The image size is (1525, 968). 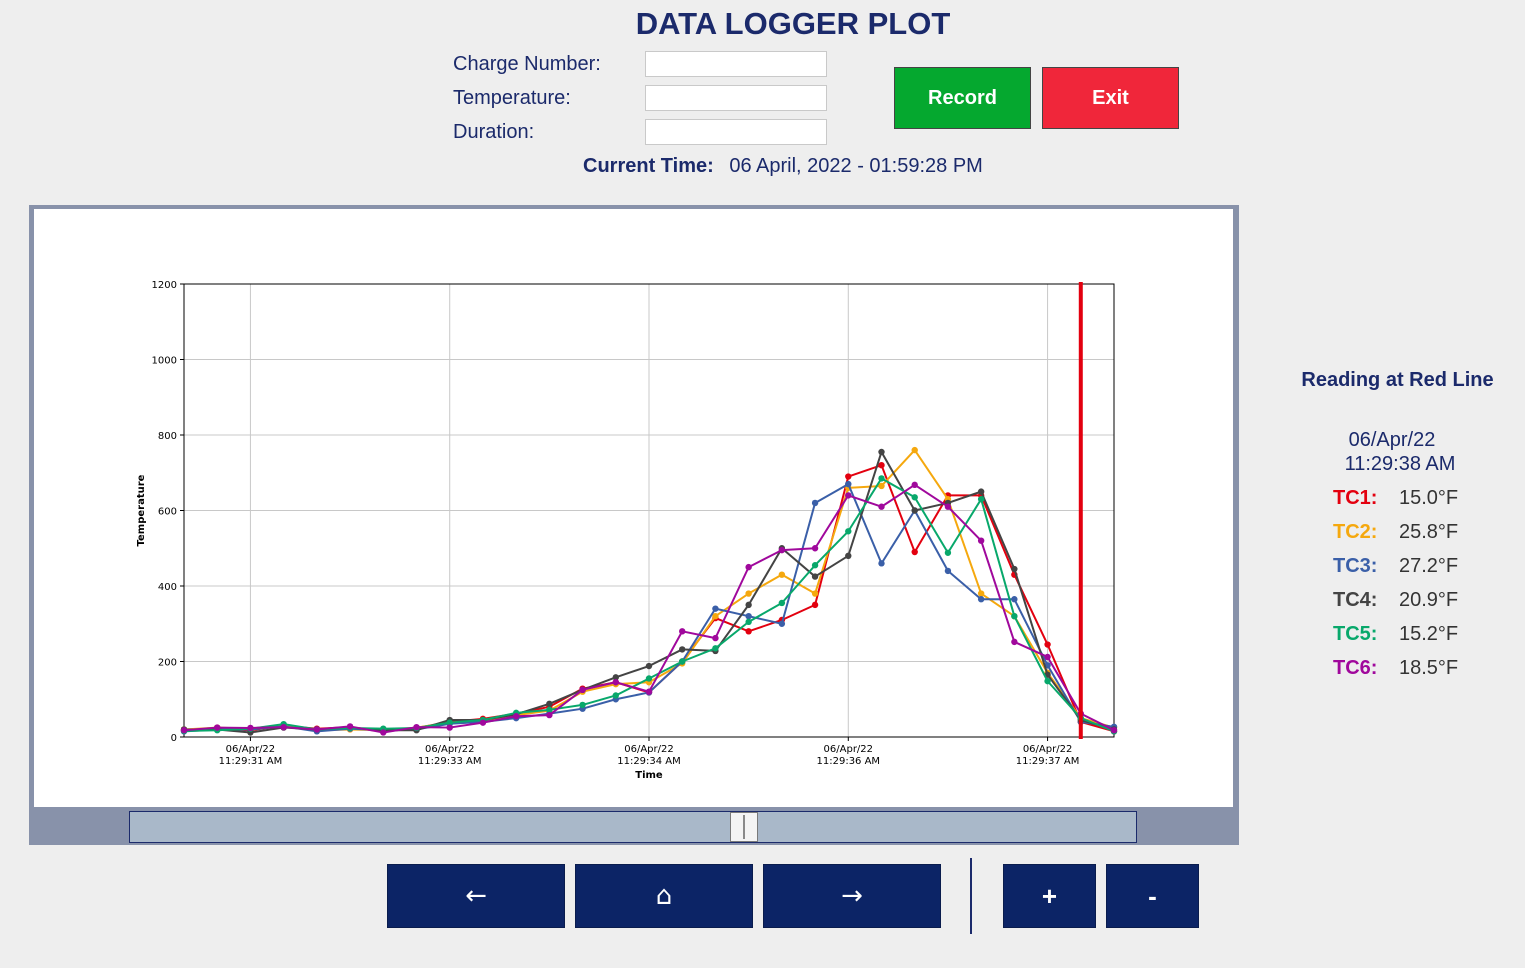 I want to click on reading-time: 11:29:38 AM, so click(x=1400, y=464).